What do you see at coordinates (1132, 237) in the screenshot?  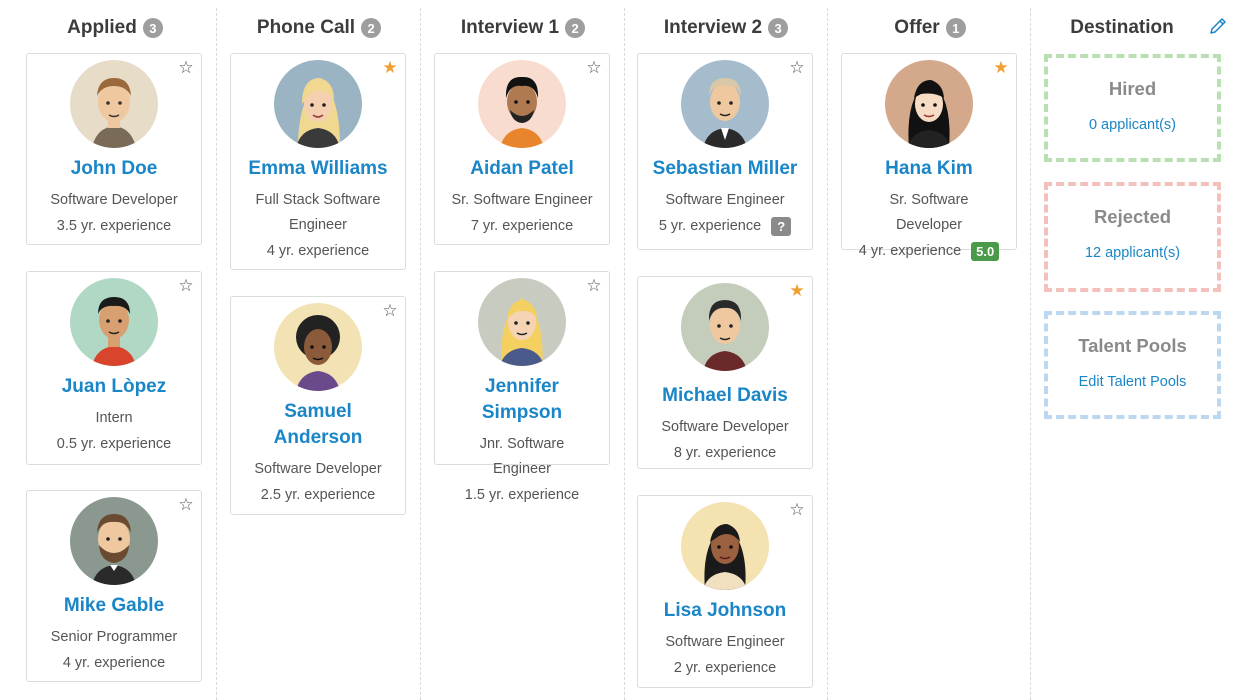 I see `dropzone-rejected: Rejected 12 applicant(s)` at bounding box center [1132, 237].